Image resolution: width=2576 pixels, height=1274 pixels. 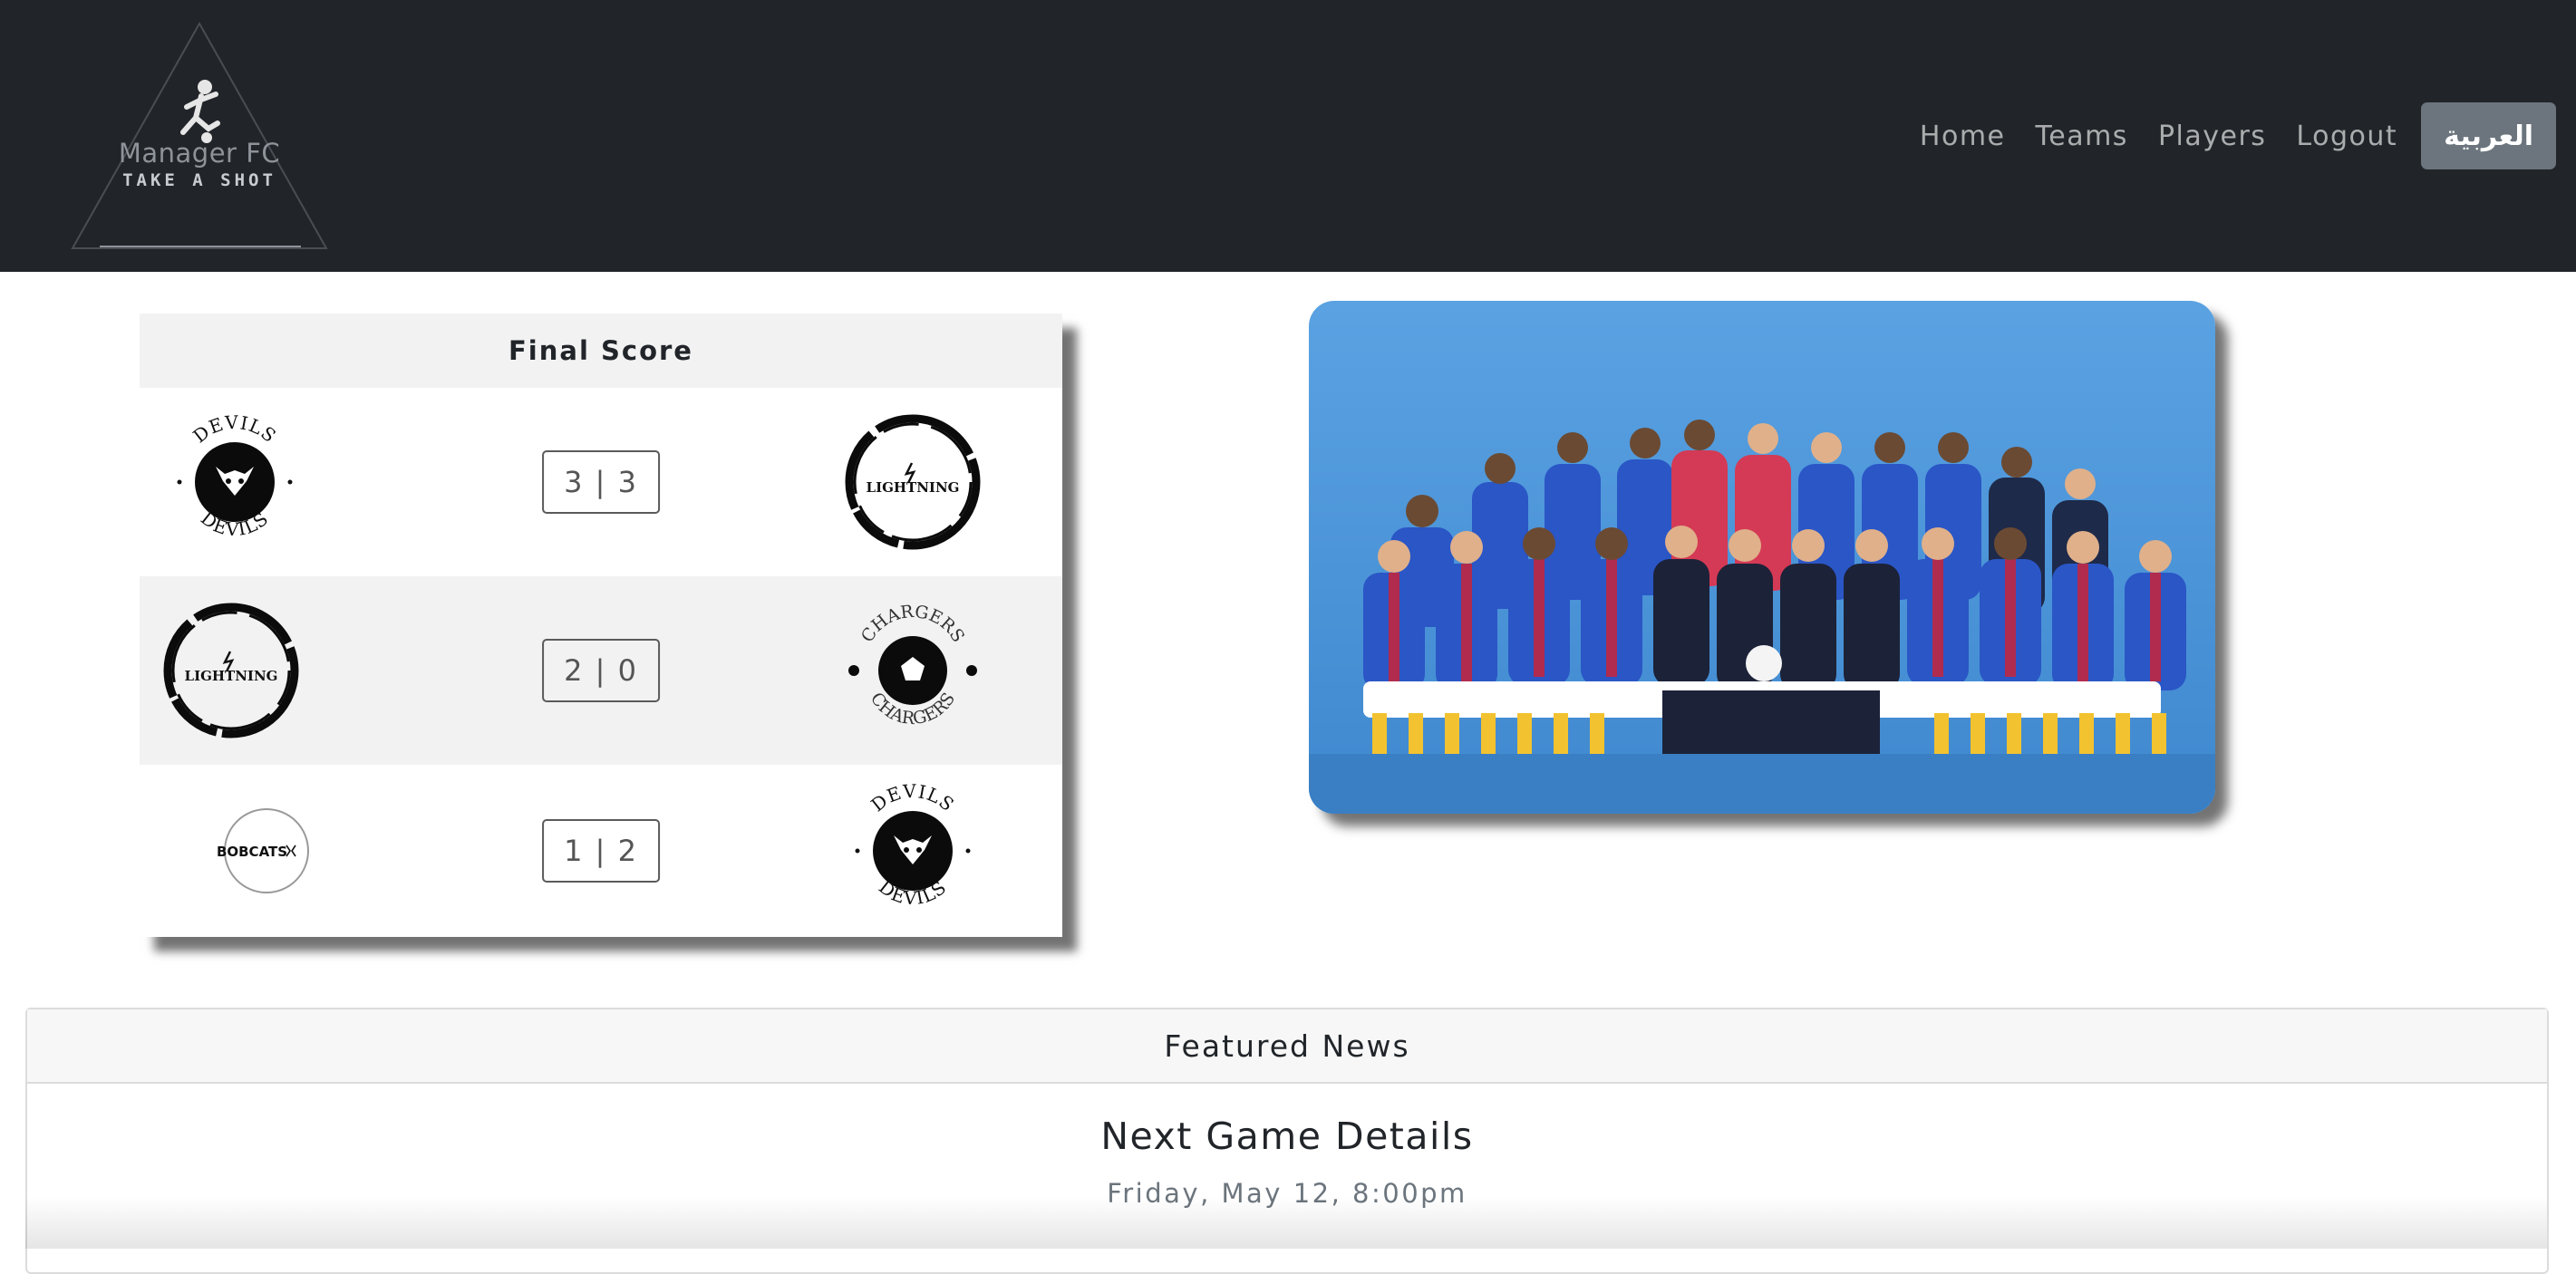 I want to click on final-score-heading: Final Score, so click(x=601, y=351).